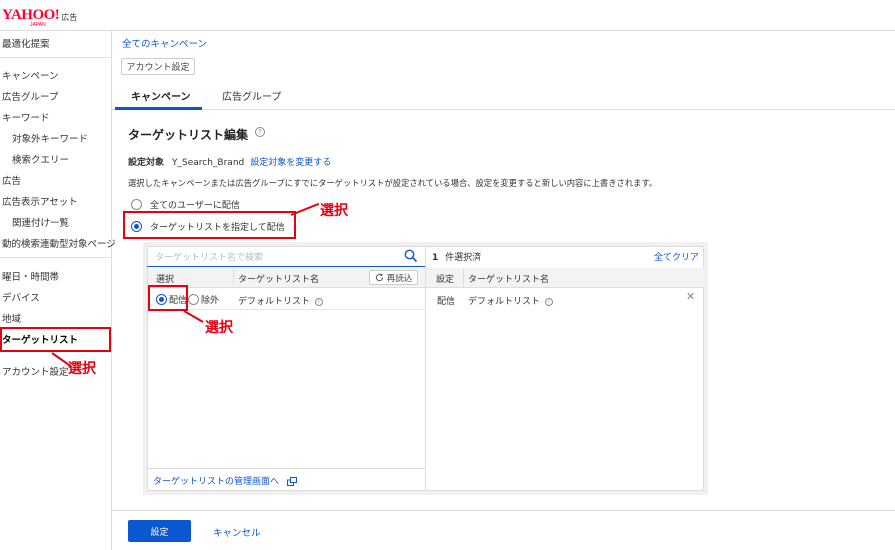 The width and height of the screenshot is (895, 550). I want to click on radio-exclude, so click(193, 299).